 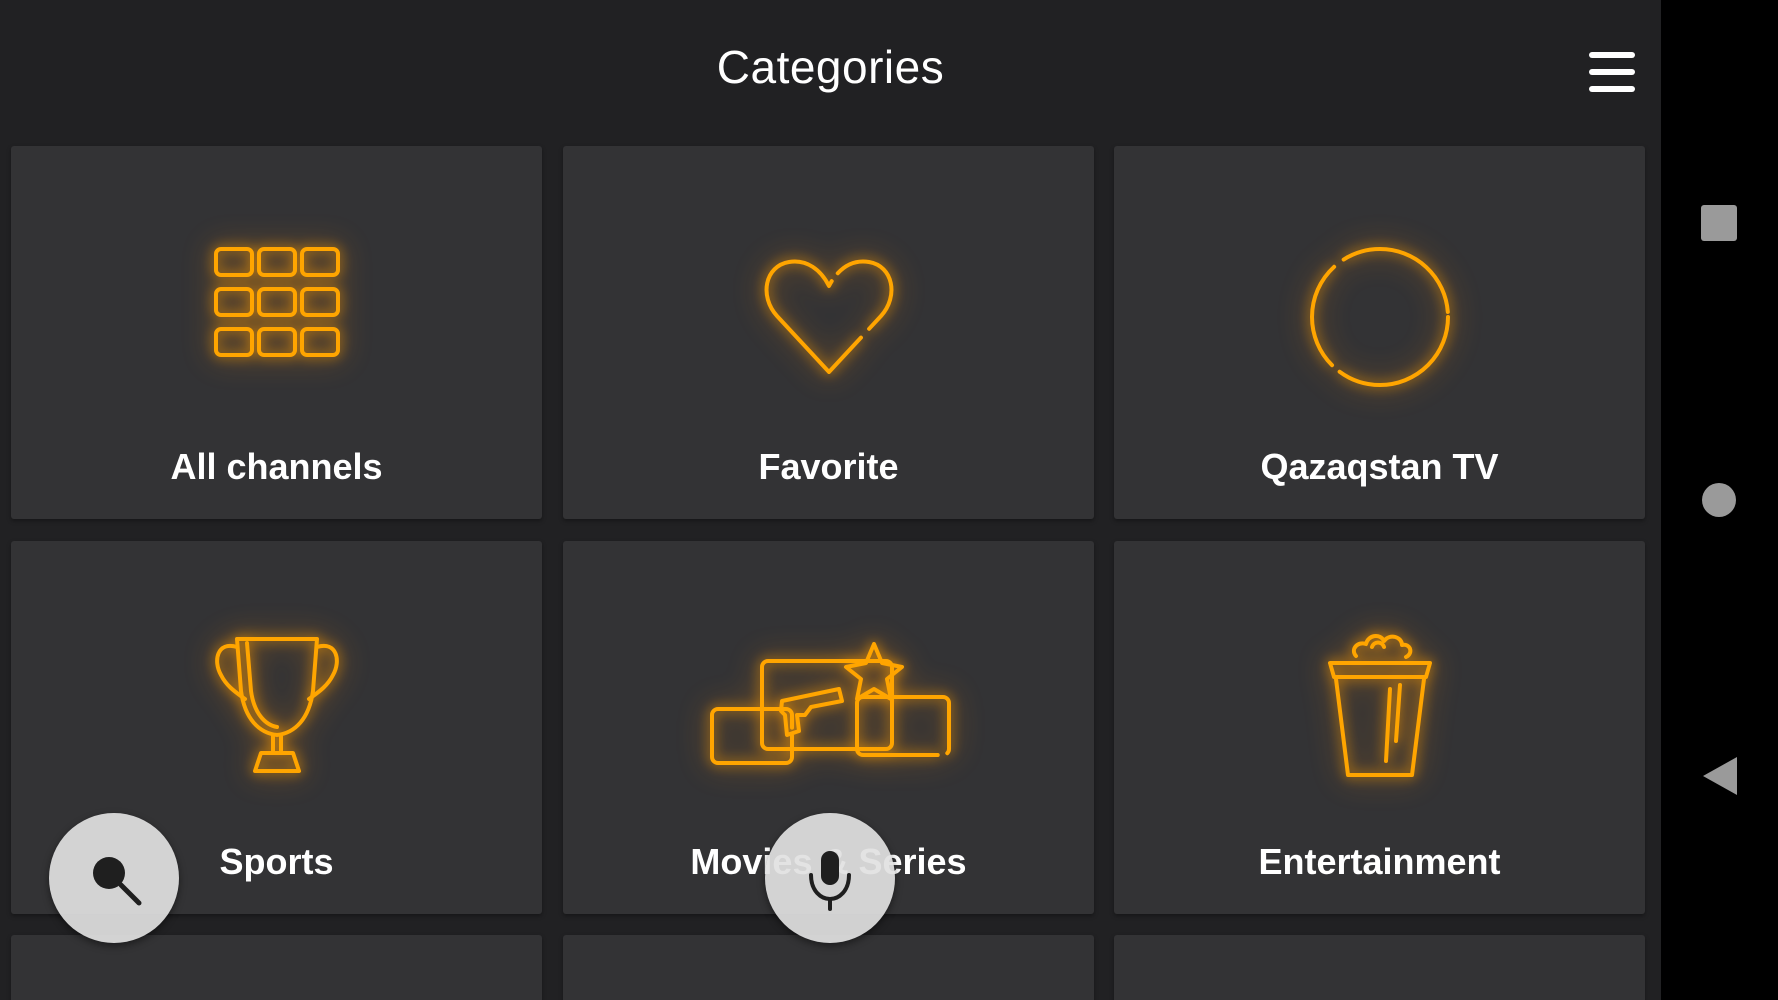 What do you see at coordinates (1379, 466) in the screenshot?
I see `category-label: Qazaqstan TV` at bounding box center [1379, 466].